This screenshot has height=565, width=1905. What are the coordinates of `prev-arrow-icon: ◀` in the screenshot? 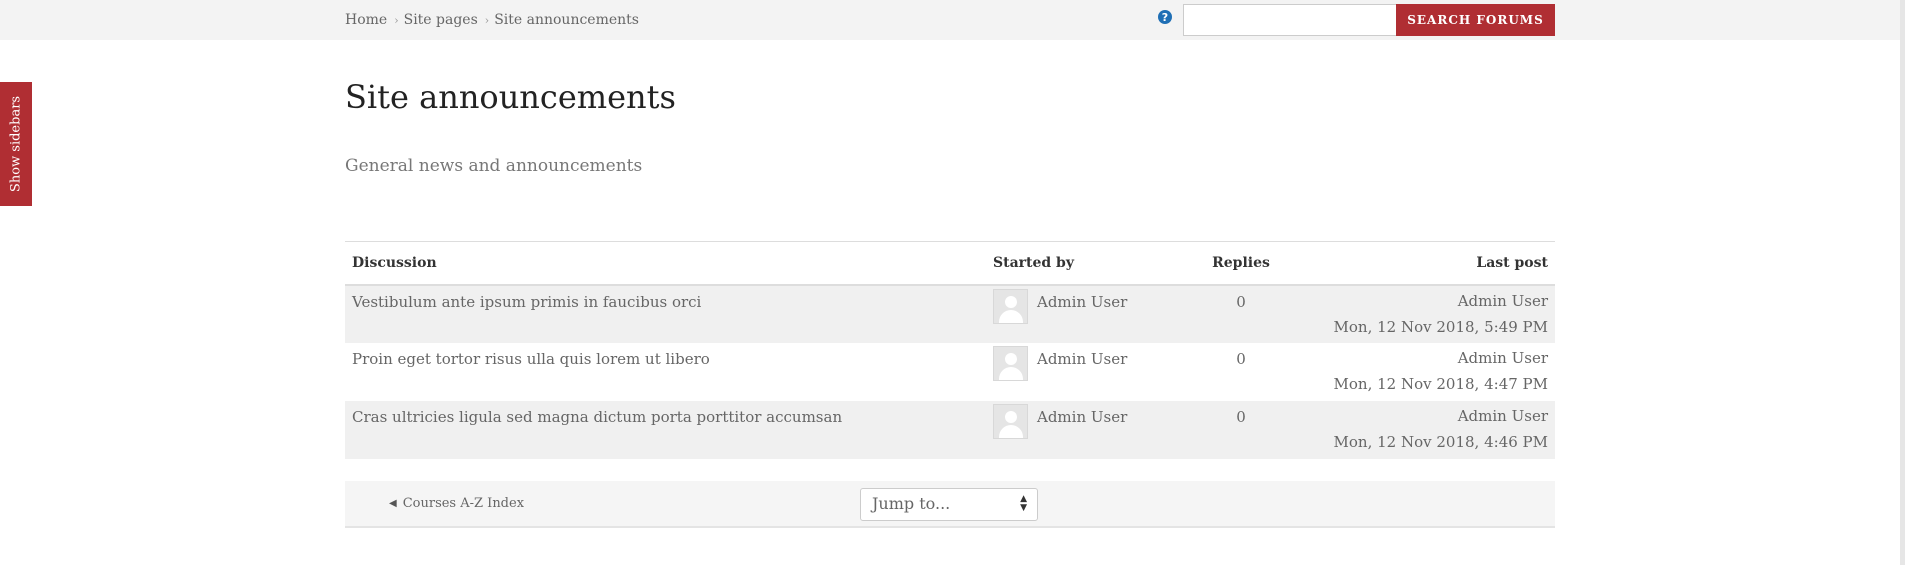 It's located at (393, 503).